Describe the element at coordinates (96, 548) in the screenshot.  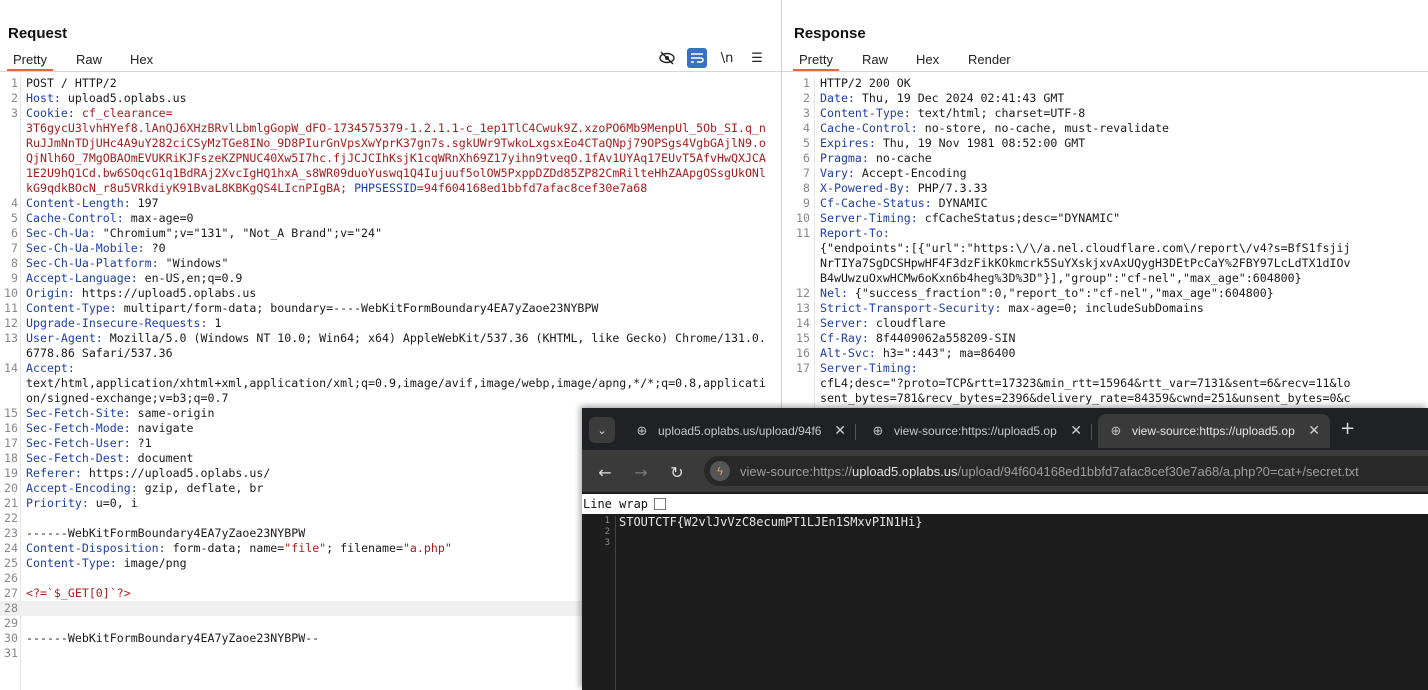
I see `header-name: Content-Disposition:` at that location.